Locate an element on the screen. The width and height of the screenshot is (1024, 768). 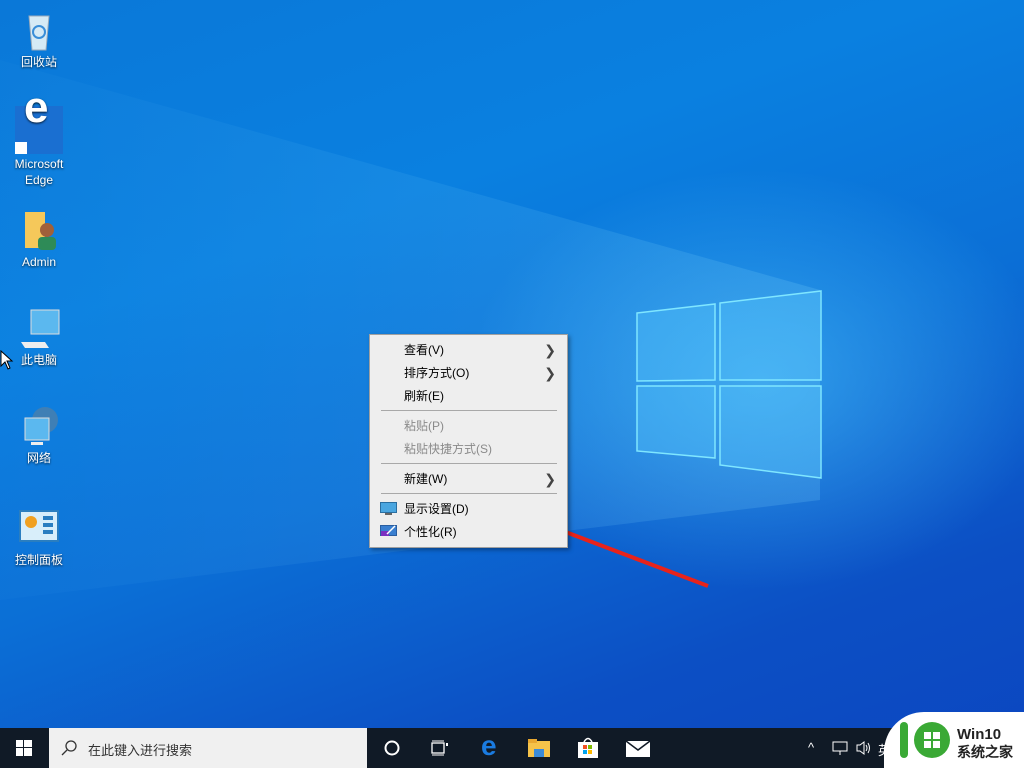
desktop-icon-recycle-bin: 回收站 is located at coordinates (39, 39).